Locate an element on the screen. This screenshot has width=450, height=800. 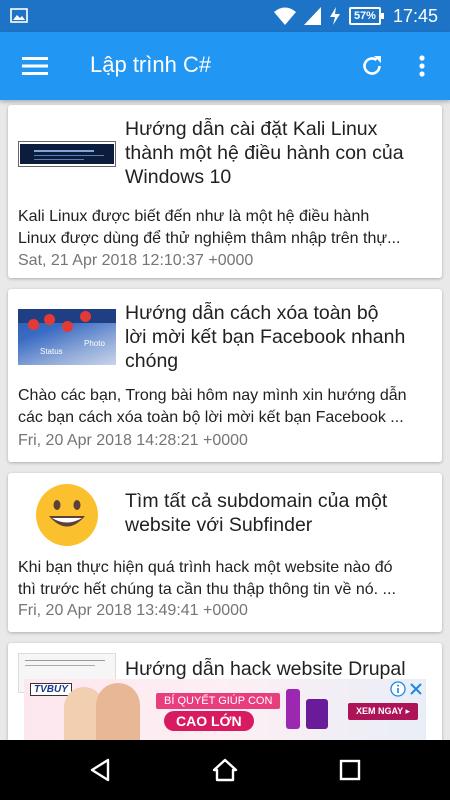
hamburger-menu-icon is located at coordinates (35, 66).